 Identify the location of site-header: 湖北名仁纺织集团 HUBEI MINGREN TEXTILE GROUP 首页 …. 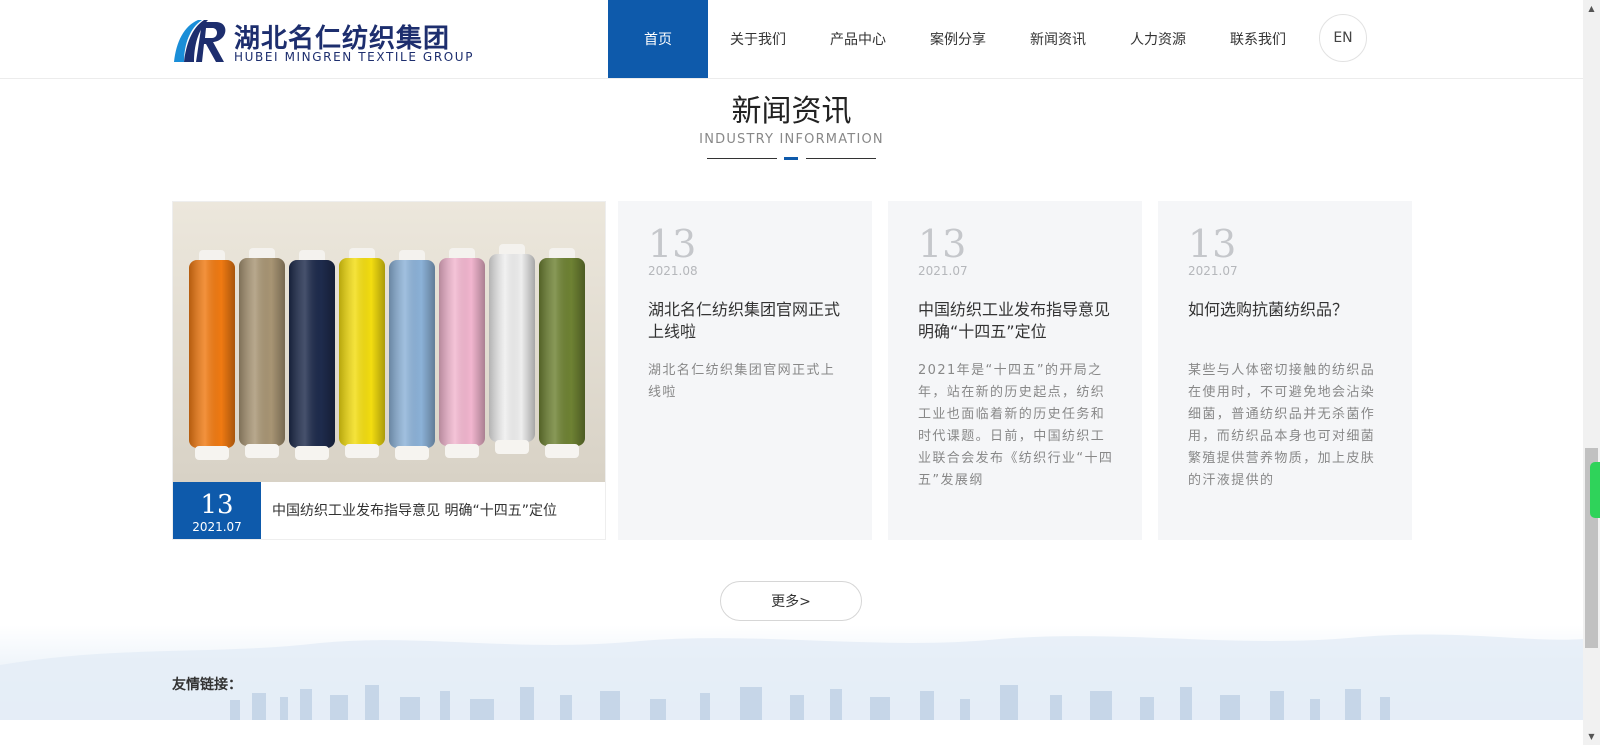
(791, 39).